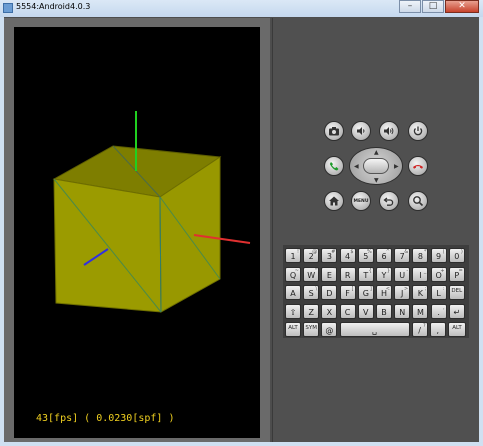  I want to click on key-2: 2 @, so click(311, 255).